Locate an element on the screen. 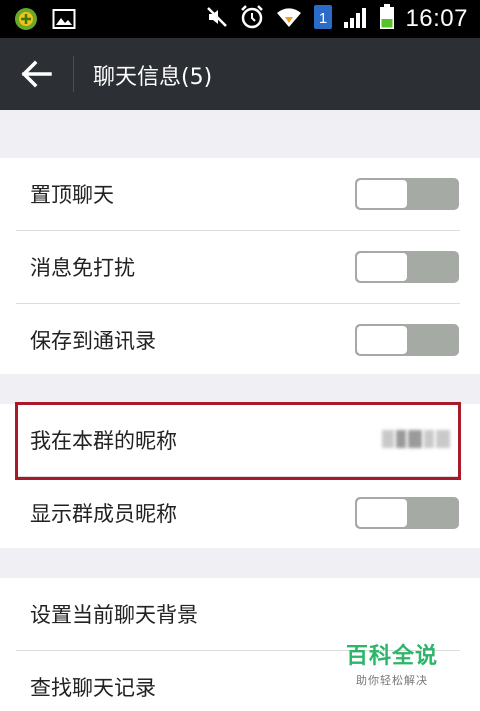  wifi-icon is located at coordinates (289, 19).